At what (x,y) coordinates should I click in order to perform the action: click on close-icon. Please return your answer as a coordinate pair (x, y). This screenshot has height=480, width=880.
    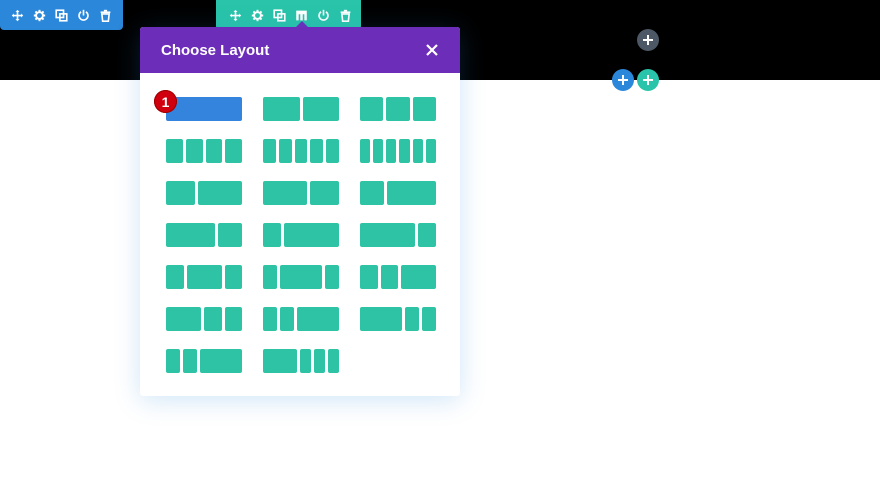
    Looking at the image, I should click on (432, 50).